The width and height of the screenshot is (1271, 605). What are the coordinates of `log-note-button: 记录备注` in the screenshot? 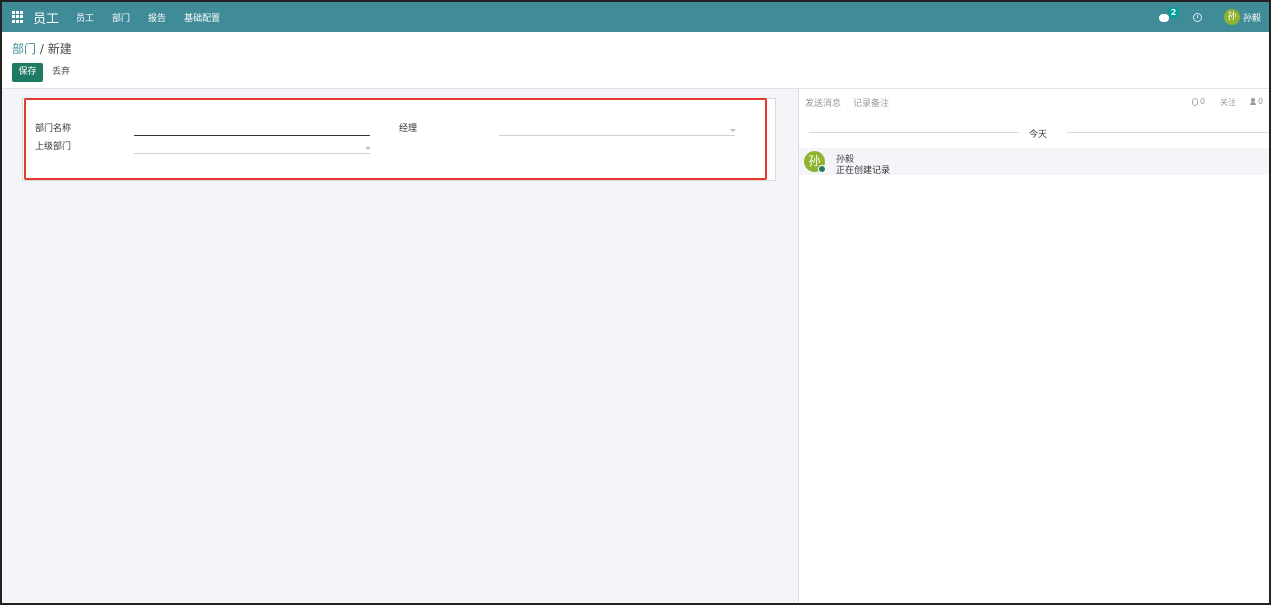 It's located at (871, 102).